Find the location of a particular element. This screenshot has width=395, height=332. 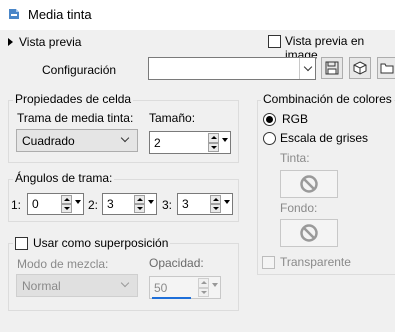

use-overlay-label: Usar como superposición is located at coordinates (101, 243).